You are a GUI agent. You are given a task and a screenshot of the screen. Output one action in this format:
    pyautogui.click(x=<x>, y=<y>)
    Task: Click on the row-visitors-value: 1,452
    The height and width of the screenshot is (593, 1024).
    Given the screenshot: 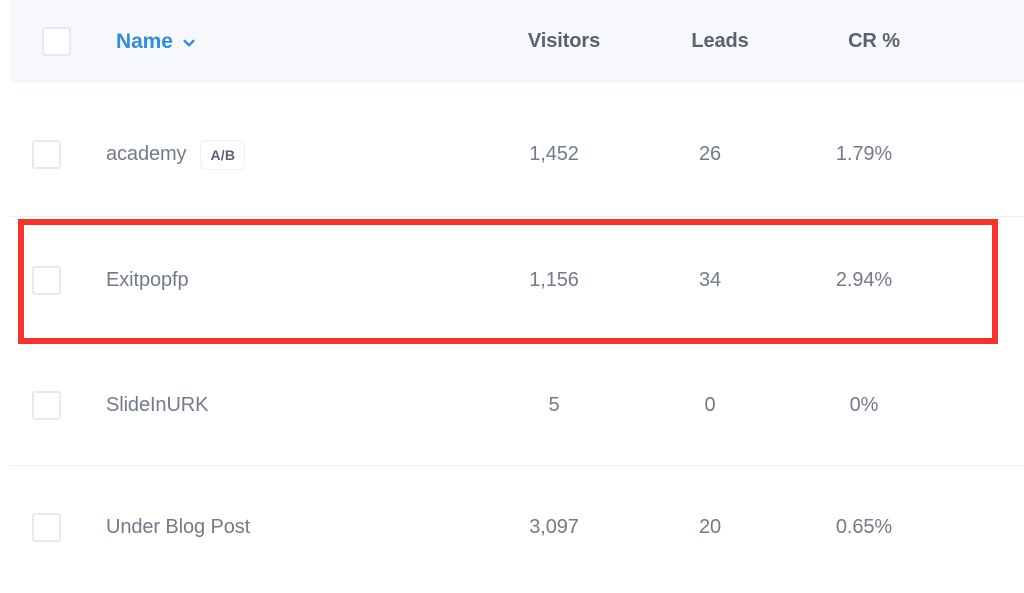 What is the action you would take?
    pyautogui.click(x=554, y=154)
    